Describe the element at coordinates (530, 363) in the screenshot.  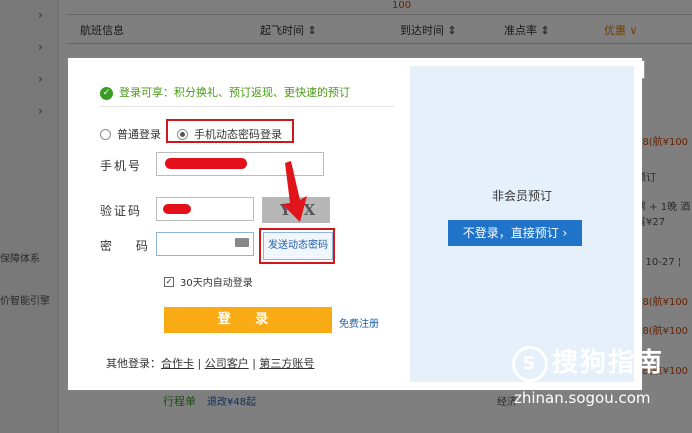
I see `sogou-logo-icon: S` at that location.